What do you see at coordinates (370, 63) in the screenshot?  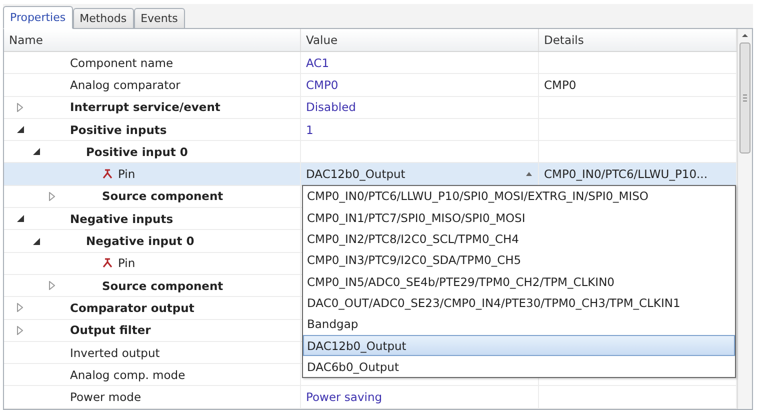 I see `property-row: Component name AC1` at bounding box center [370, 63].